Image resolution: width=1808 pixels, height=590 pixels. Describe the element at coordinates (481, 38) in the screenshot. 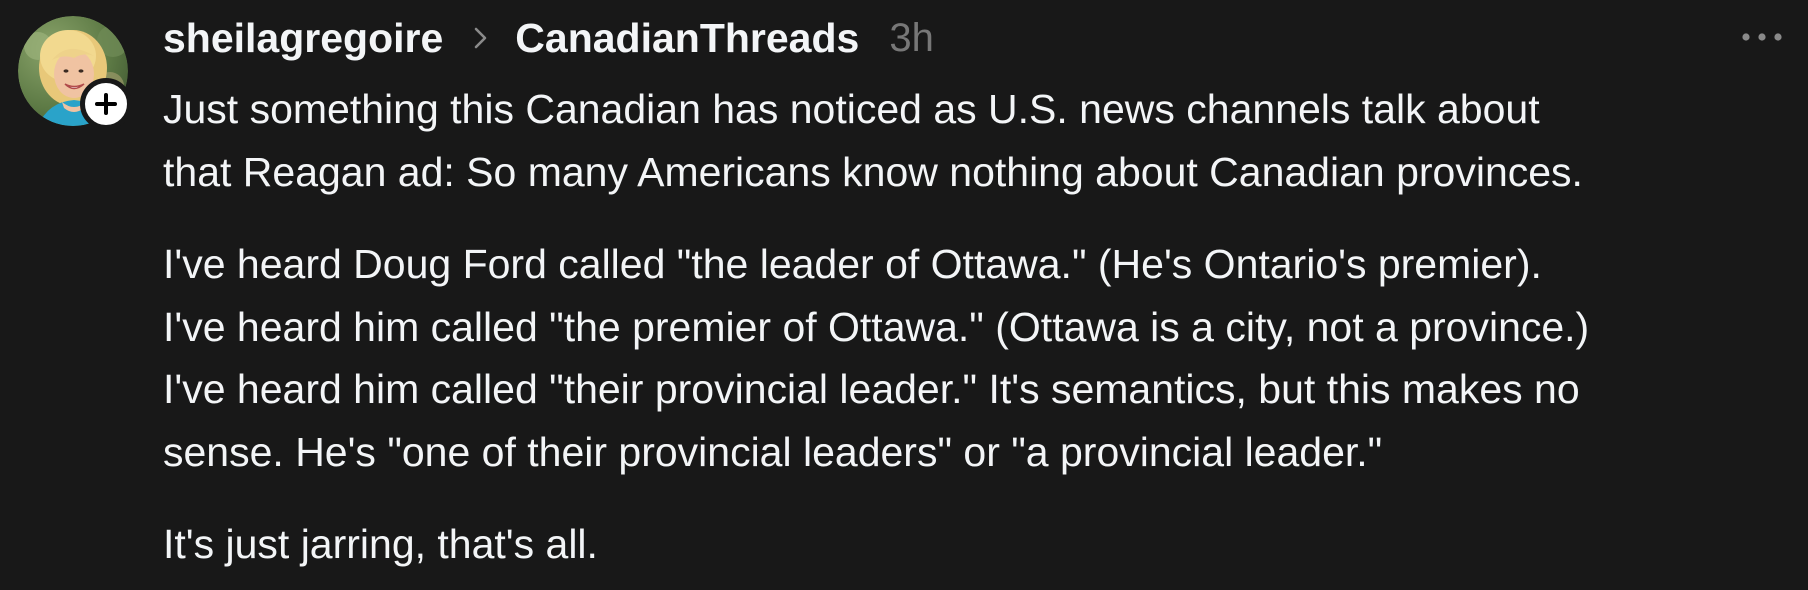

I see `chevron-right-icon` at that location.